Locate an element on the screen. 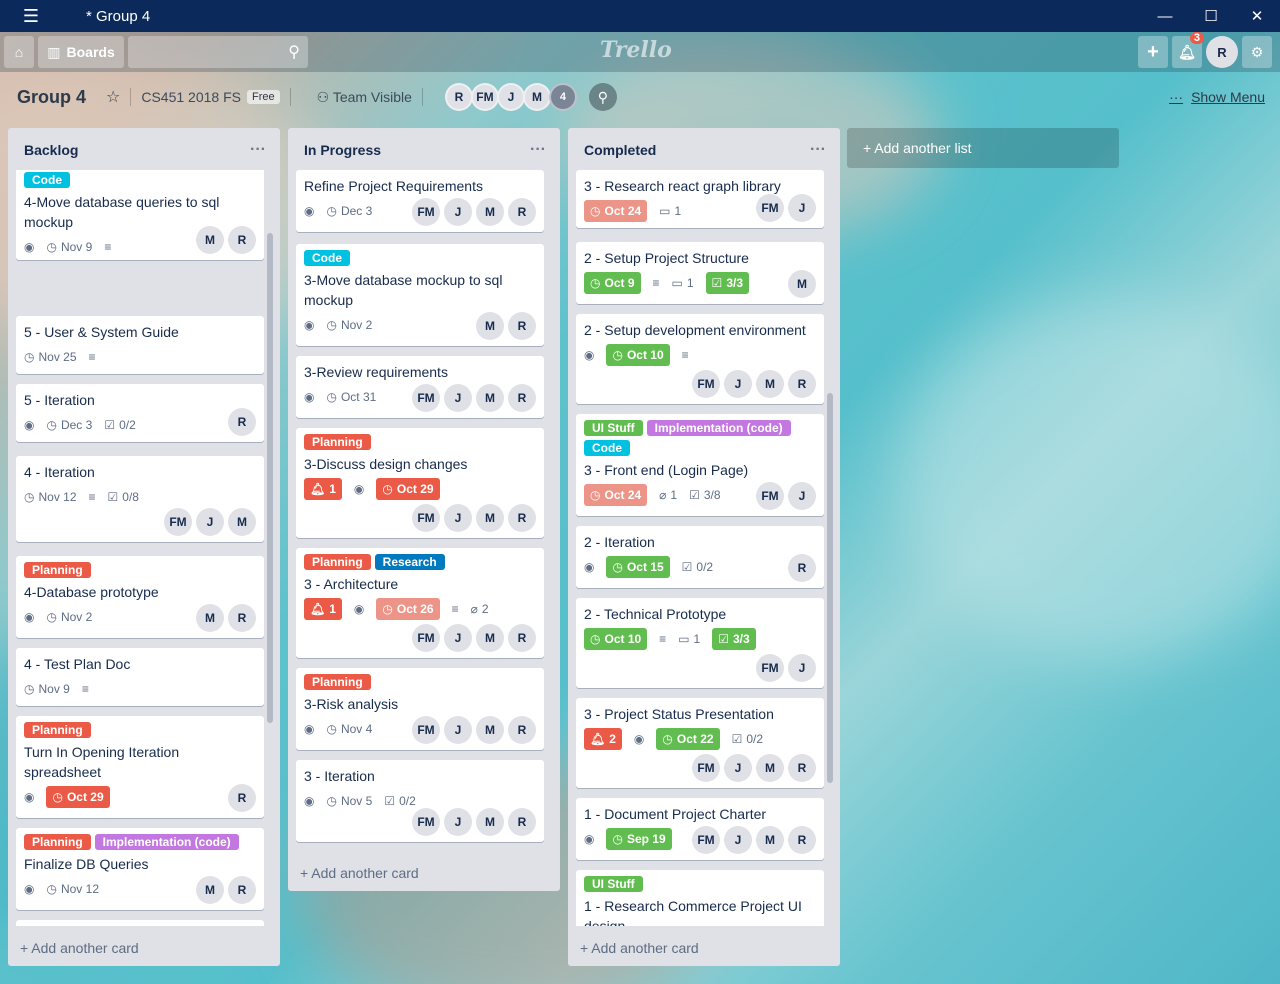 This screenshot has height=984, width=1280. search-icon: ⚲ is located at coordinates (294, 52).